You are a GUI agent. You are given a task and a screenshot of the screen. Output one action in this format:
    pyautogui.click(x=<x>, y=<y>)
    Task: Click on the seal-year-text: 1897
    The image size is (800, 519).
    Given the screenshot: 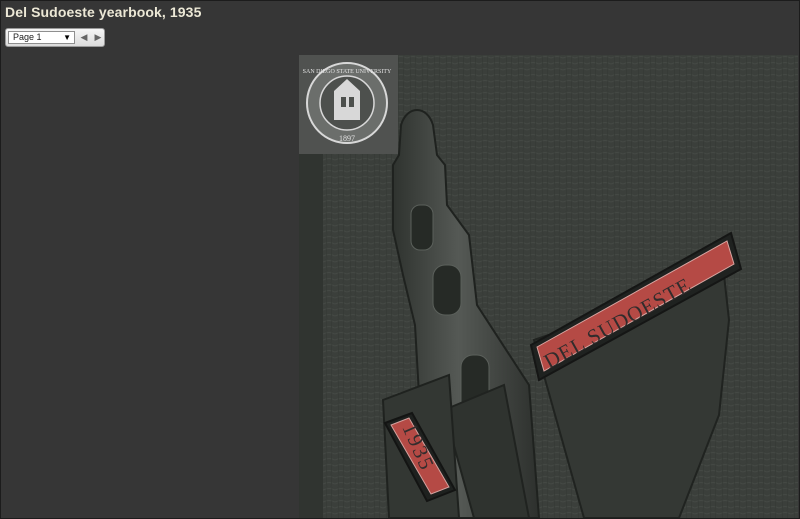 What is the action you would take?
    pyautogui.click(x=347, y=138)
    